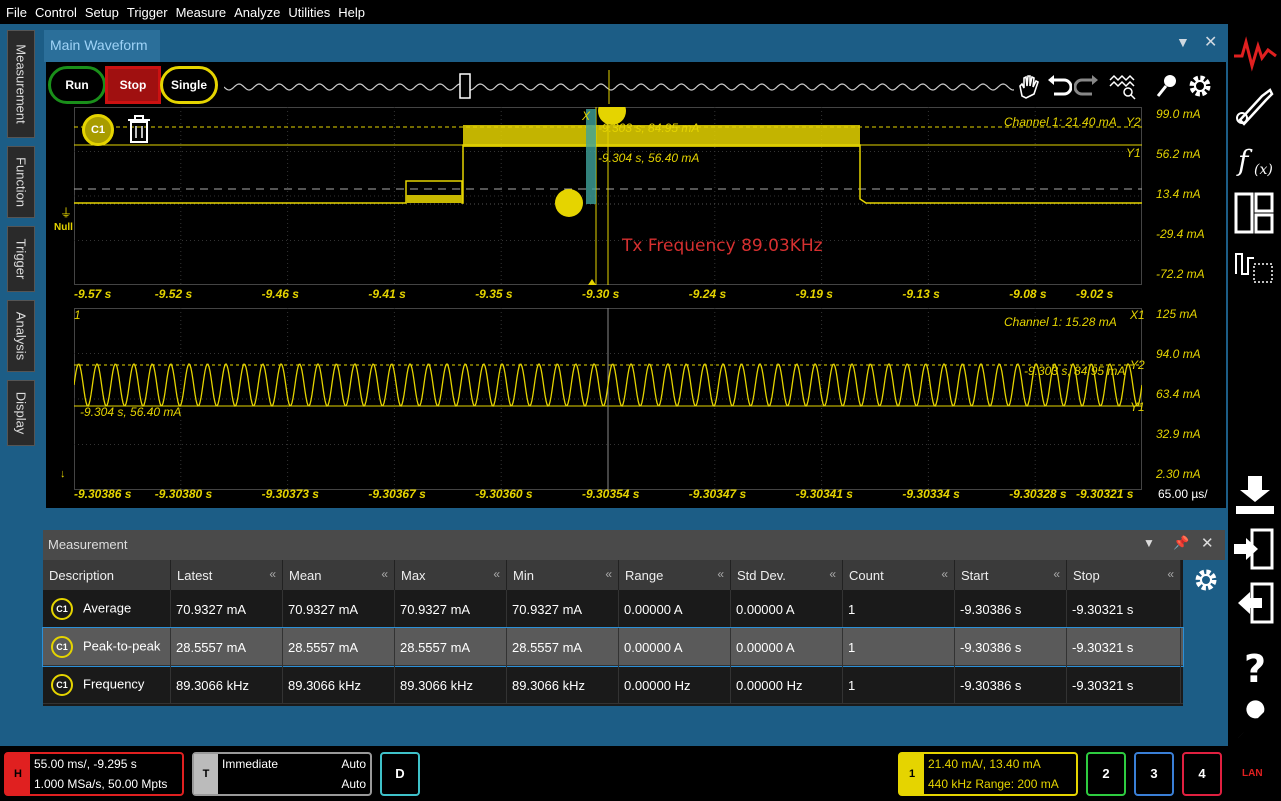  I want to click on digital-bus-icon, so click(1255, 267).